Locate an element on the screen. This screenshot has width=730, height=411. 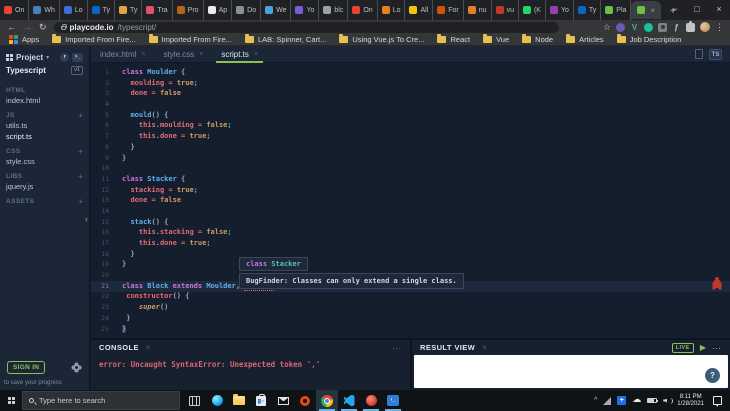
start-button is located at coordinates (11, 400).